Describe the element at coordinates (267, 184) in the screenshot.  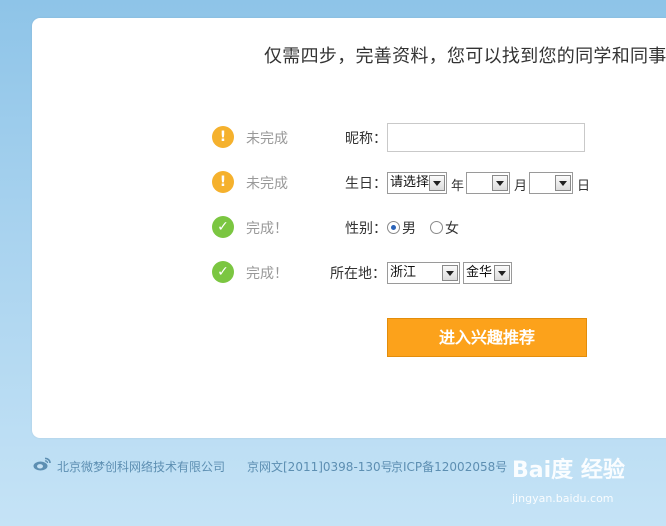
I see `status-text-birthday: 未完成` at that location.